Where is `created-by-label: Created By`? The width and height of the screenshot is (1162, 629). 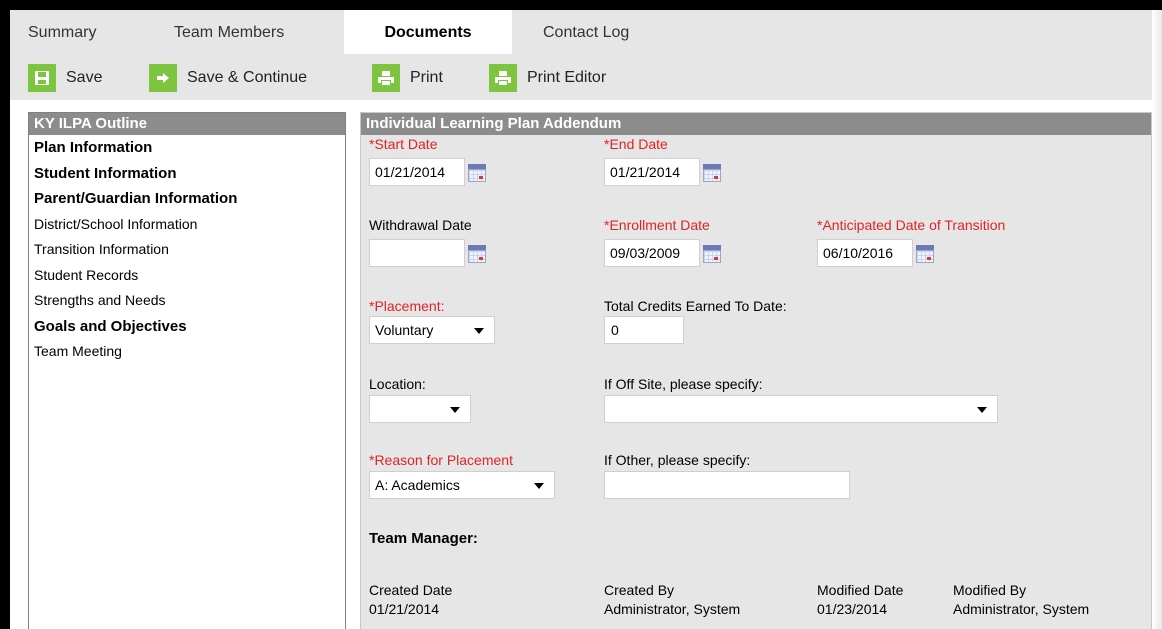 created-by-label: Created By is located at coordinates (639, 590).